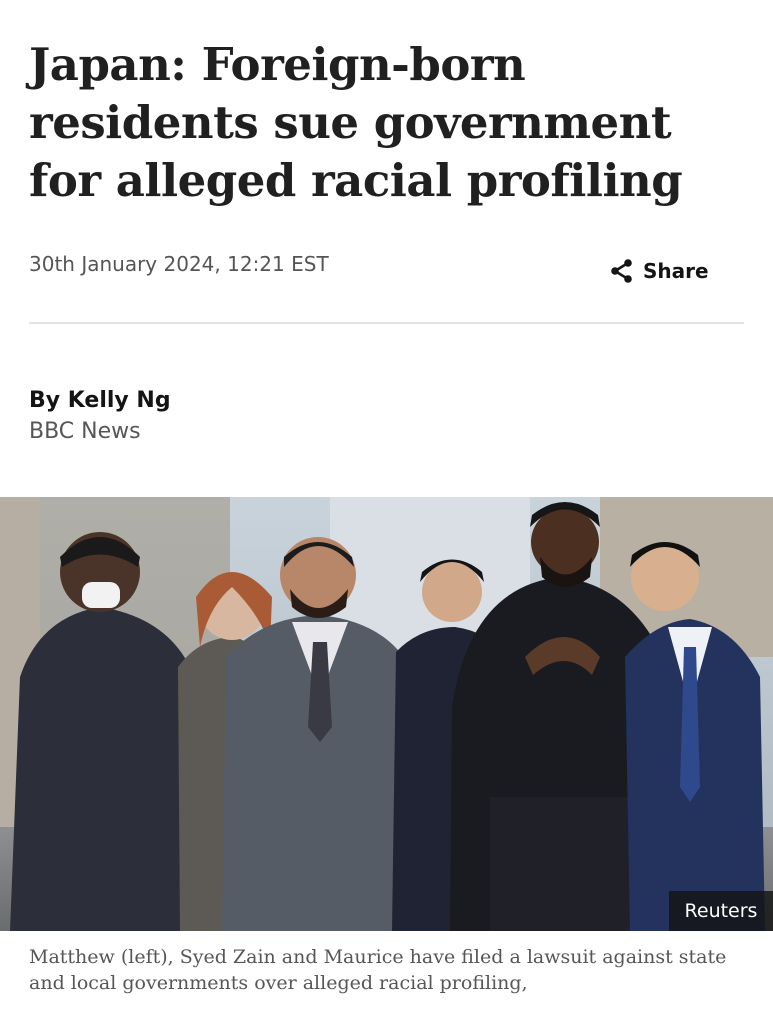 This screenshot has height=1024, width=773. What do you see at coordinates (179, 264) in the screenshot?
I see `publish-date: 30th January 2024, 12:21 EST` at bounding box center [179, 264].